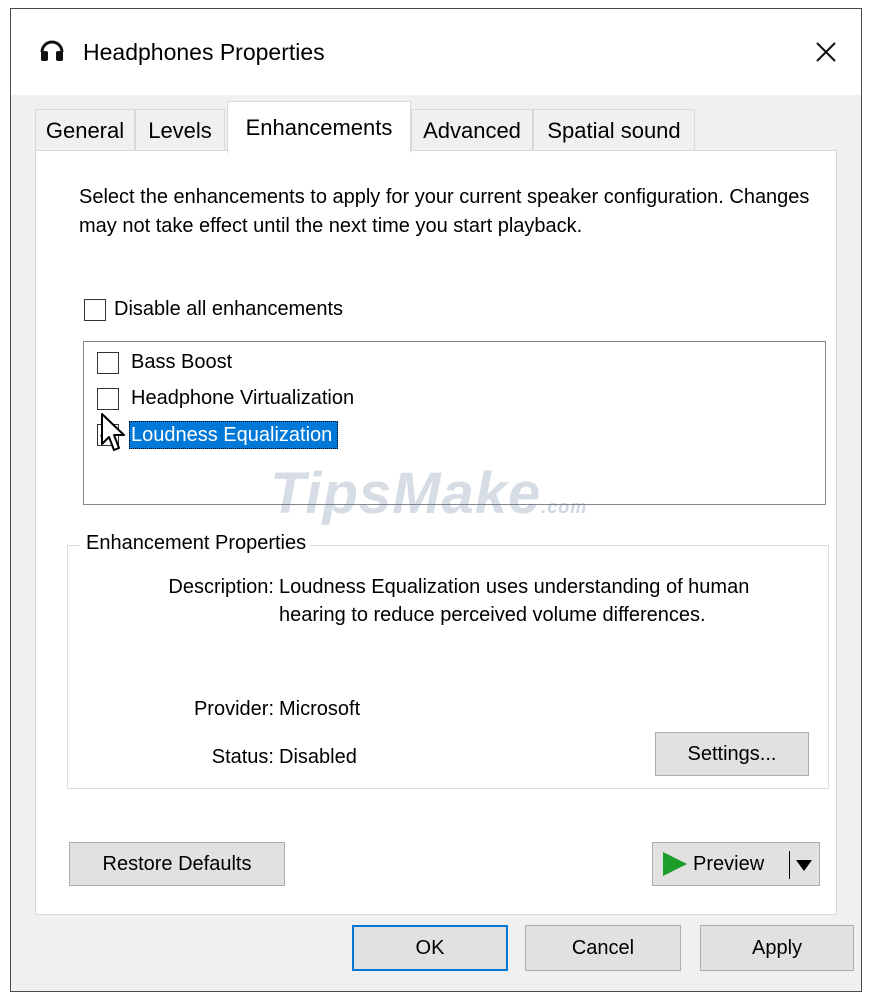  What do you see at coordinates (603, 948) in the screenshot?
I see `cancel-button: Cancel` at bounding box center [603, 948].